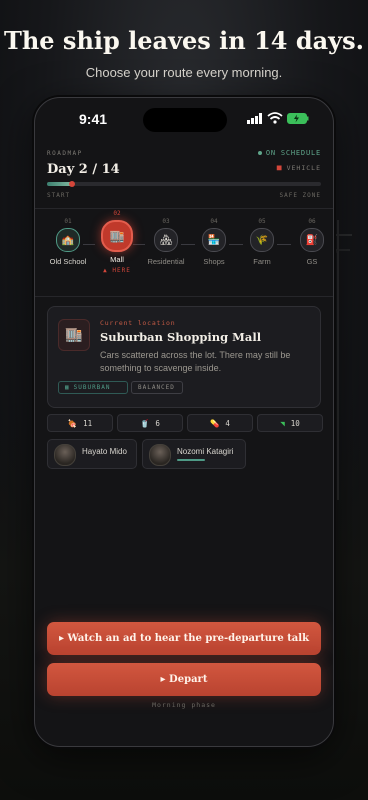  I want to click on trip-progress-fill, so click(59, 184).